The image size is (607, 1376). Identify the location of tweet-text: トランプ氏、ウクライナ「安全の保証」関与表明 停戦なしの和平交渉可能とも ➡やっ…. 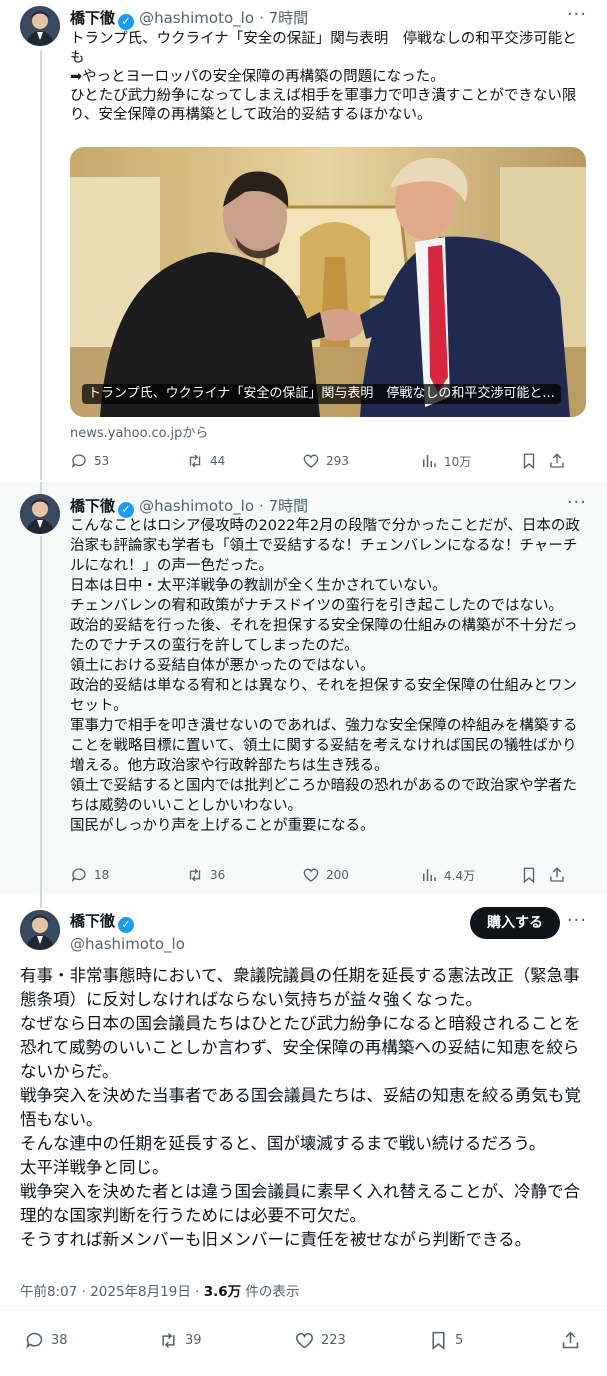
(323, 77).